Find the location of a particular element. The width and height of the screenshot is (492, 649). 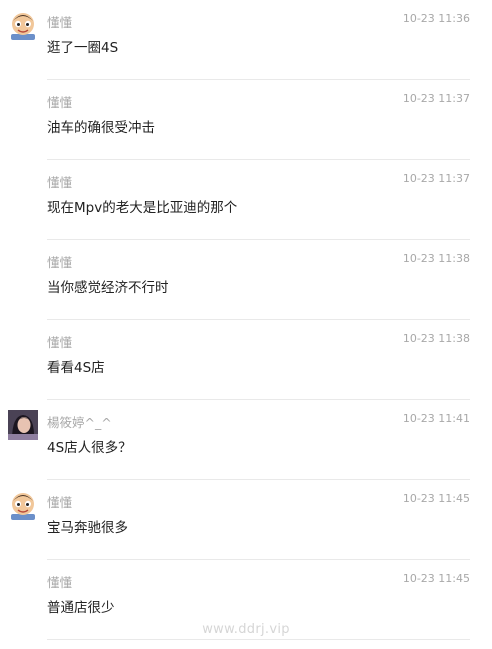

photo-avatar-icon is located at coordinates (23, 425).